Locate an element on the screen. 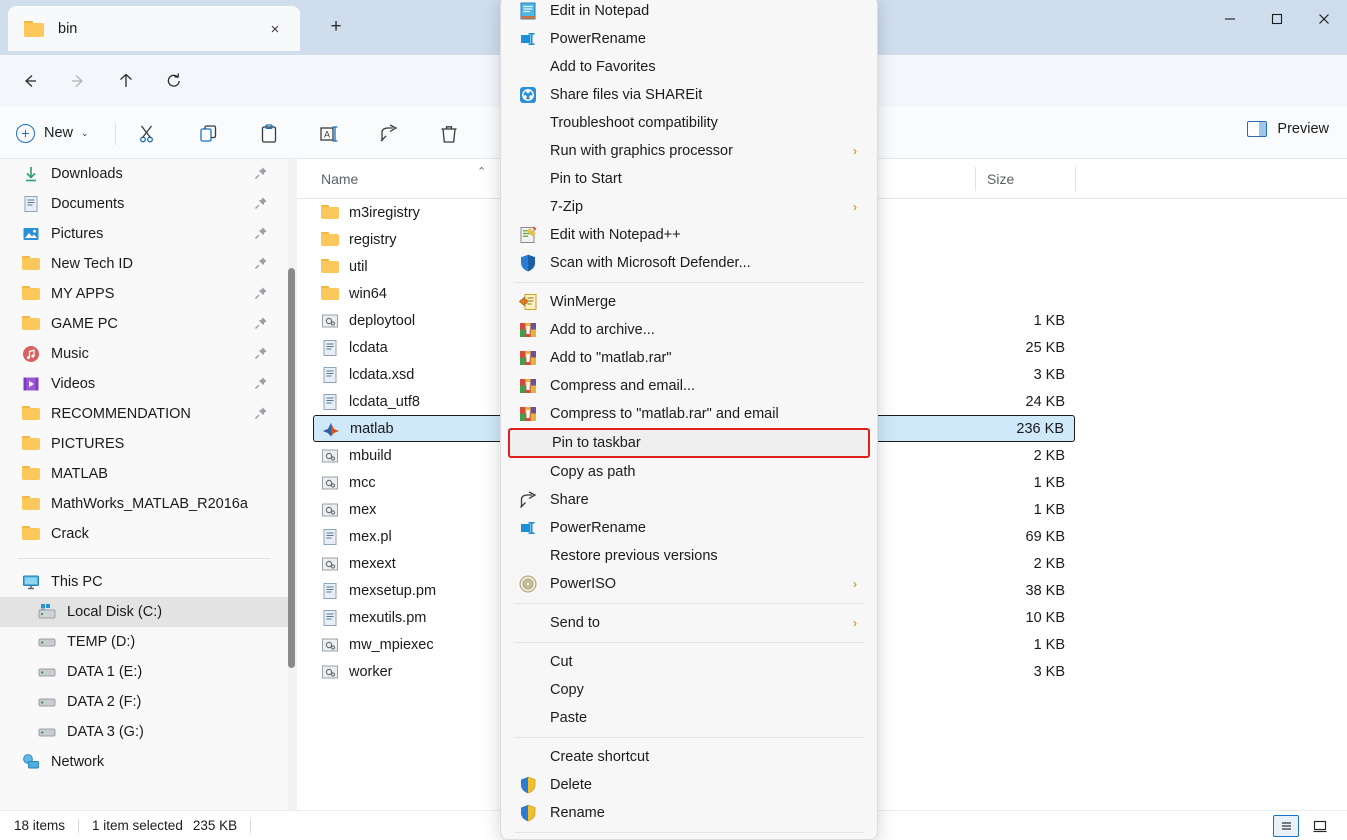  menu-item-label: Add to Favorites is located at coordinates (603, 67).